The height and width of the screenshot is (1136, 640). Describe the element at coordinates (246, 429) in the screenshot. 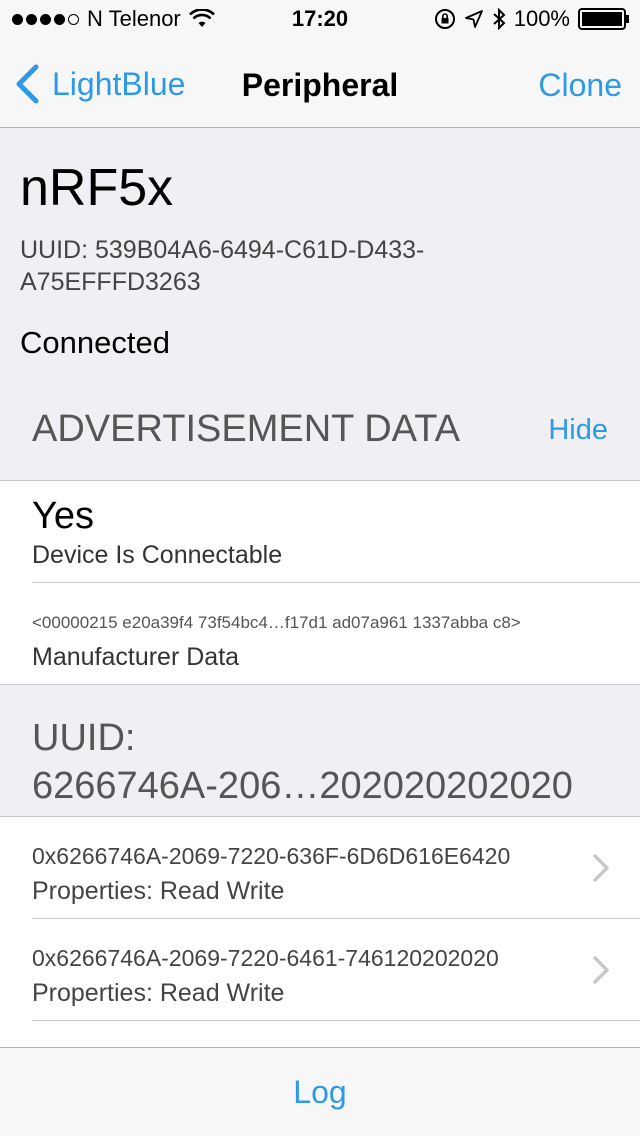

I see `advertisement-header: ADVERTISEMENT DATA` at that location.